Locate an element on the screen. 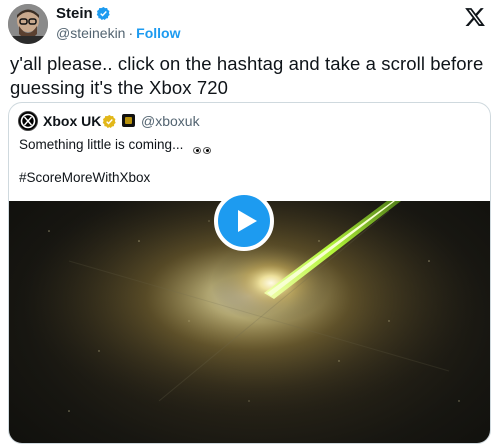 The image size is (500, 444). affiliate-badge-icon is located at coordinates (128, 120).